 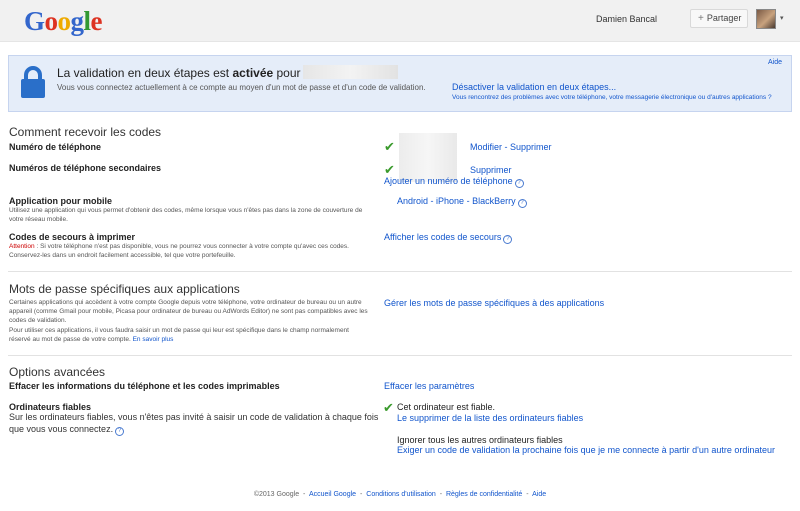 I want to click on learn-more-link: En savoir plus, so click(x=153, y=339).